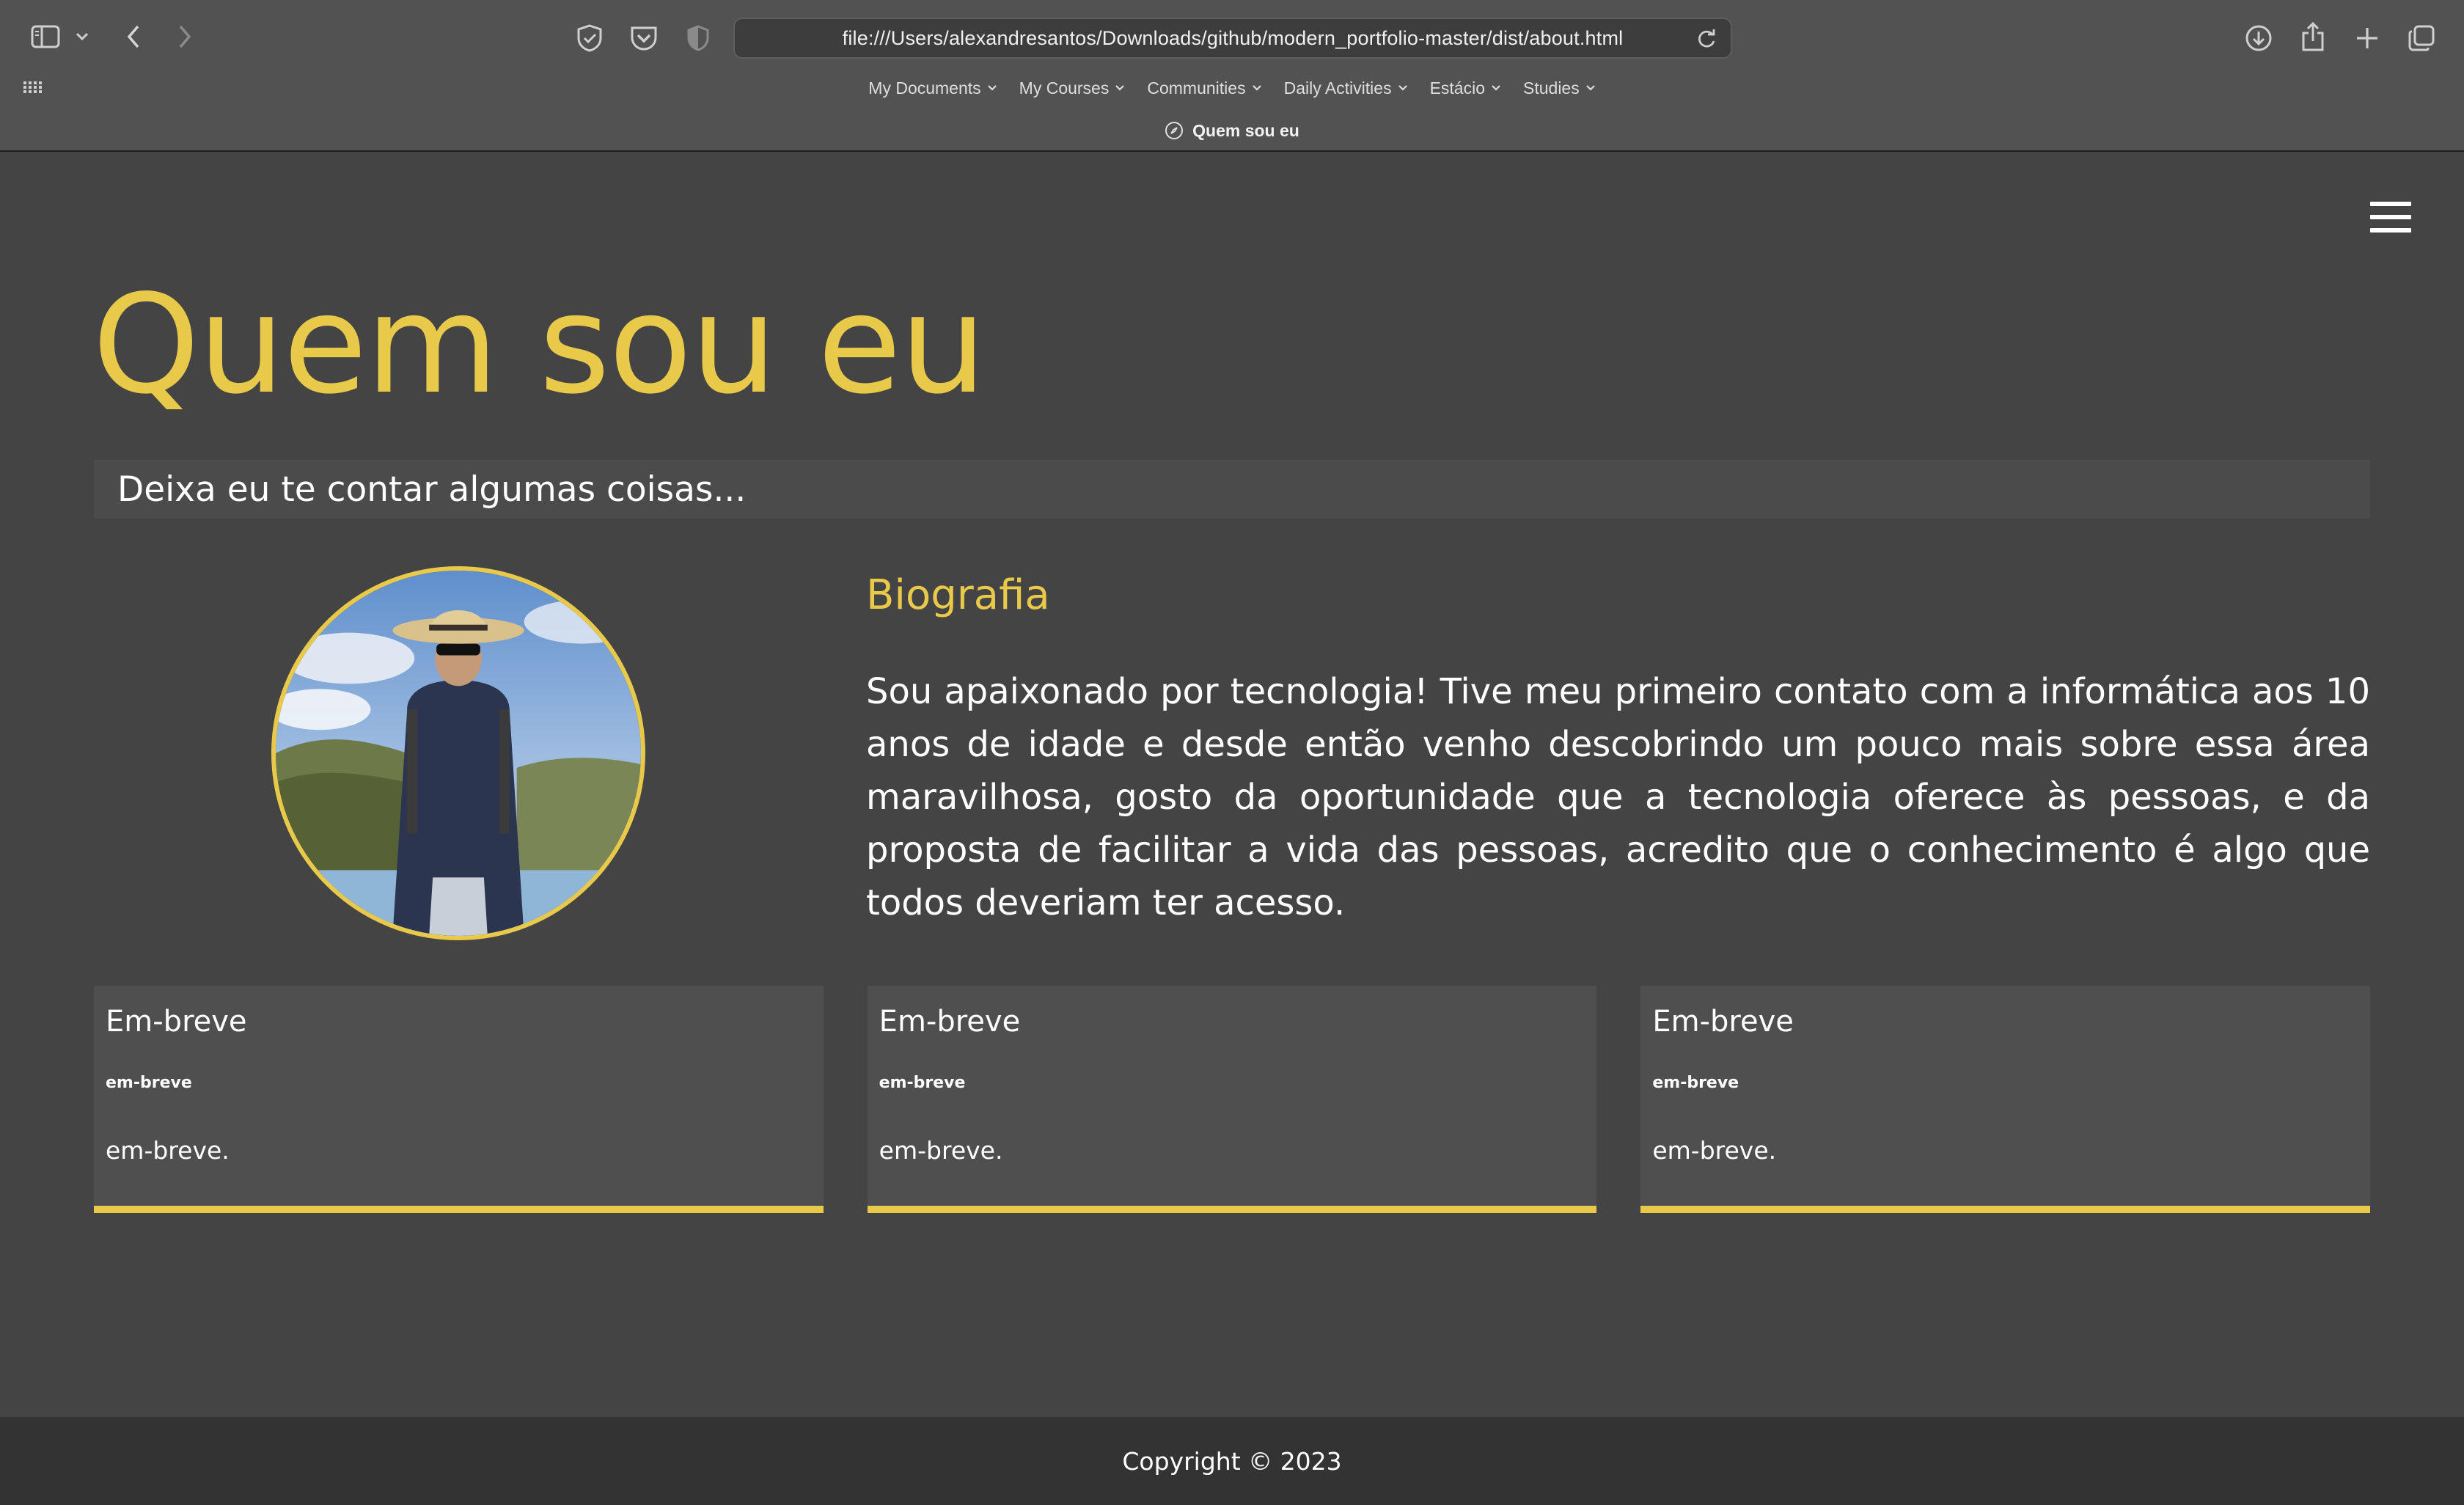 The height and width of the screenshot is (1505, 2464). What do you see at coordinates (45, 36) in the screenshot?
I see `sidebar-toggle-icon` at bounding box center [45, 36].